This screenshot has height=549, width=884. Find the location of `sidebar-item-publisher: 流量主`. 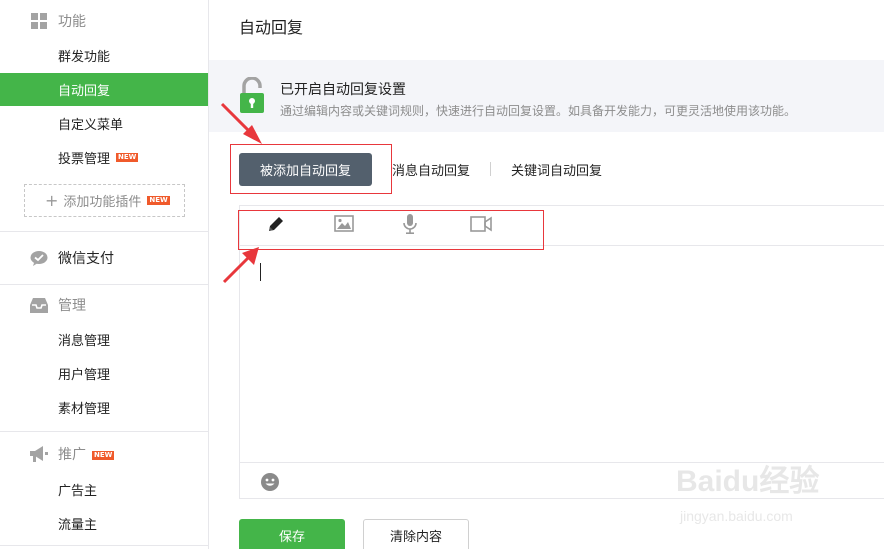

sidebar-item-publisher: 流量主 is located at coordinates (104, 523).